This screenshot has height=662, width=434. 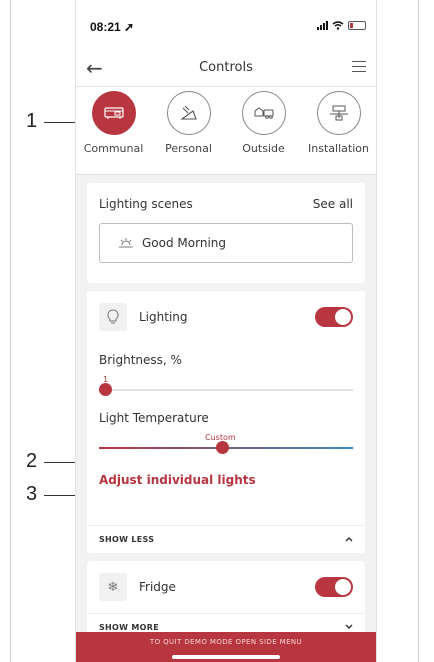 What do you see at coordinates (32, 494) in the screenshot?
I see `callout-3: 3` at bounding box center [32, 494].